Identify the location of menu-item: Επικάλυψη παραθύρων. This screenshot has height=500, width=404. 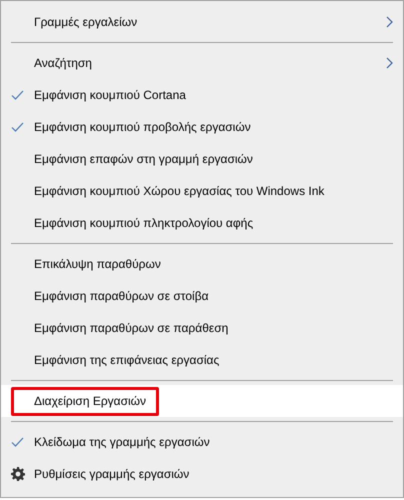
(202, 264).